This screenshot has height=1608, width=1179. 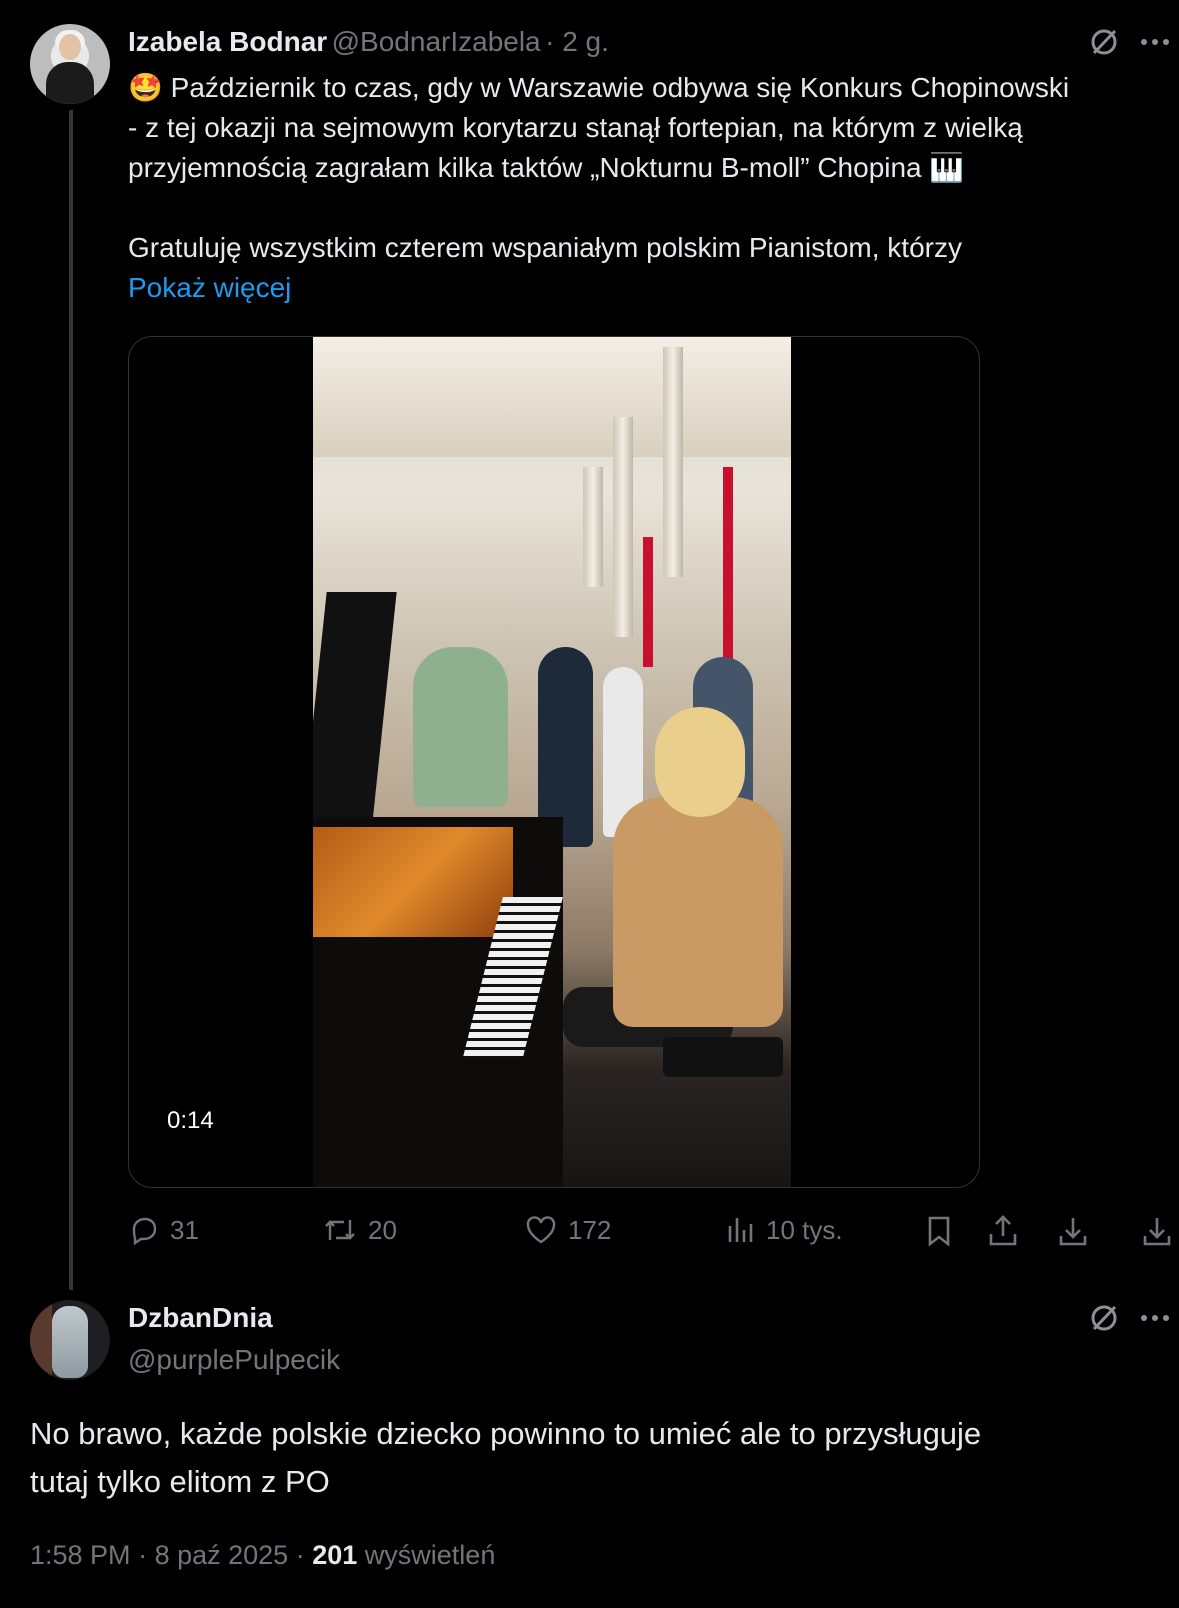 I want to click on post-header: Izabela Bodnar @BodnarIzabela · 2 g., so click(x=368, y=42).